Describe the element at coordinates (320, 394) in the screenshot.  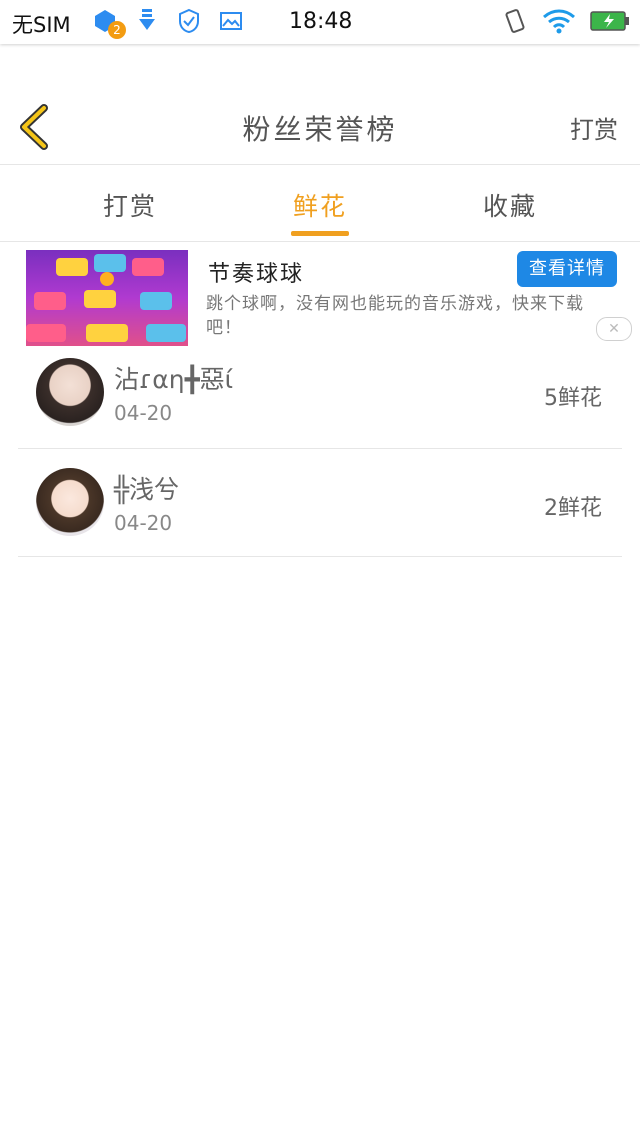
I see `list-item: 沾ɾαη╋惡ί 04-20 5鲜花` at that location.